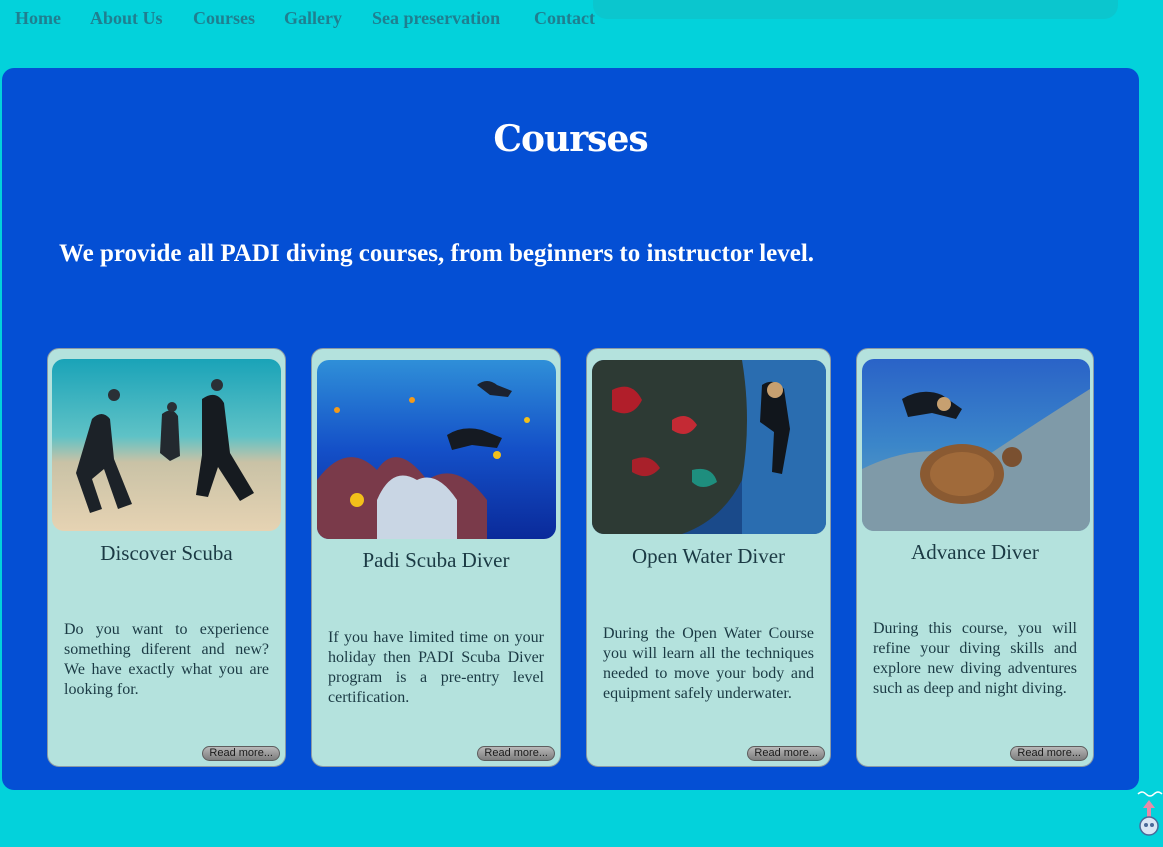  What do you see at coordinates (564, 18) in the screenshot?
I see `nav-link-contact: Contact` at bounding box center [564, 18].